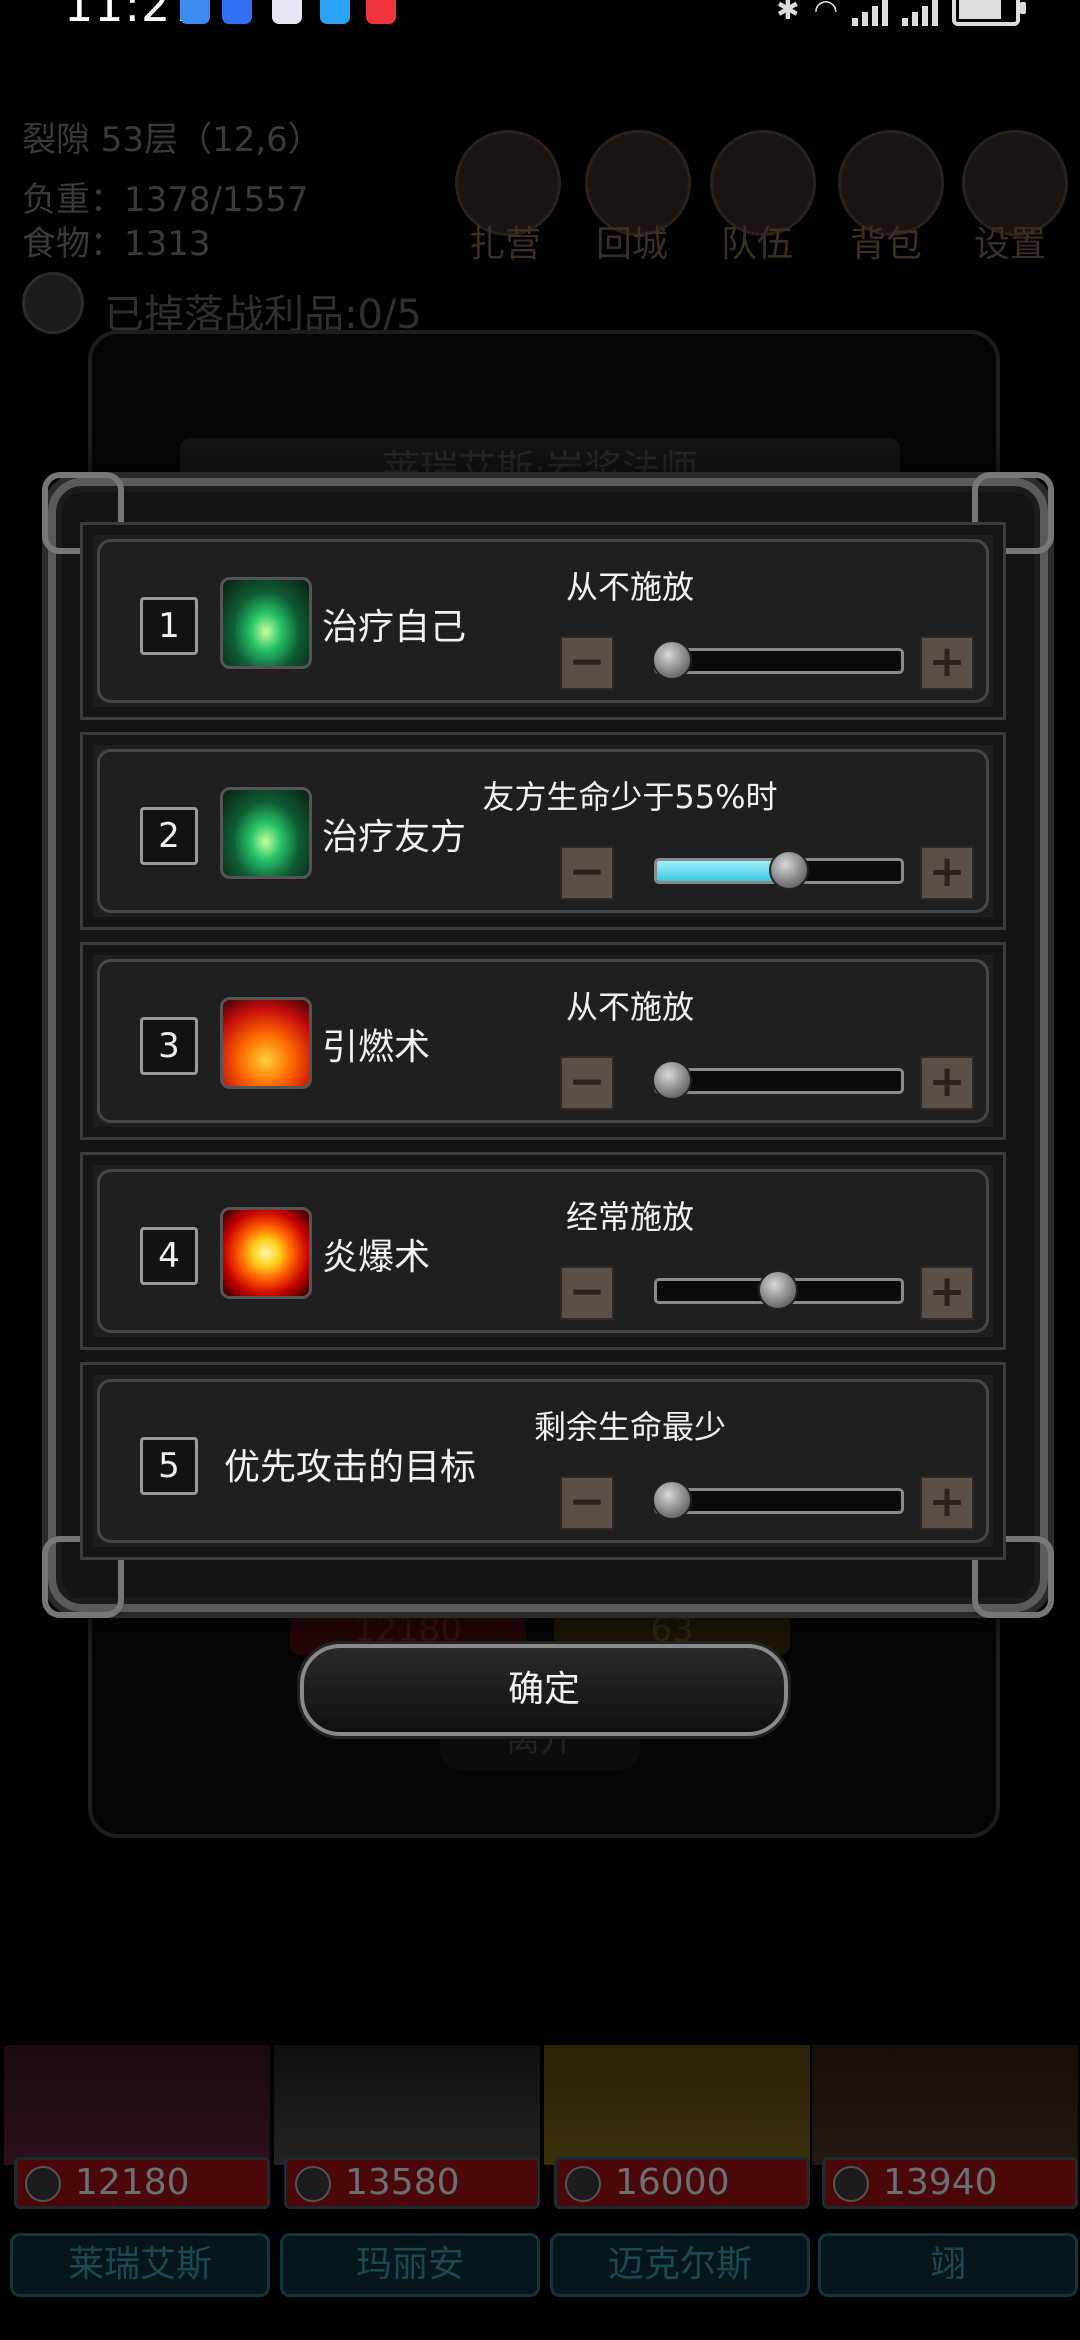 This screenshot has width=1080, height=2340. What do you see at coordinates (169, 836) in the screenshot?
I see `skill-number: 2` at bounding box center [169, 836].